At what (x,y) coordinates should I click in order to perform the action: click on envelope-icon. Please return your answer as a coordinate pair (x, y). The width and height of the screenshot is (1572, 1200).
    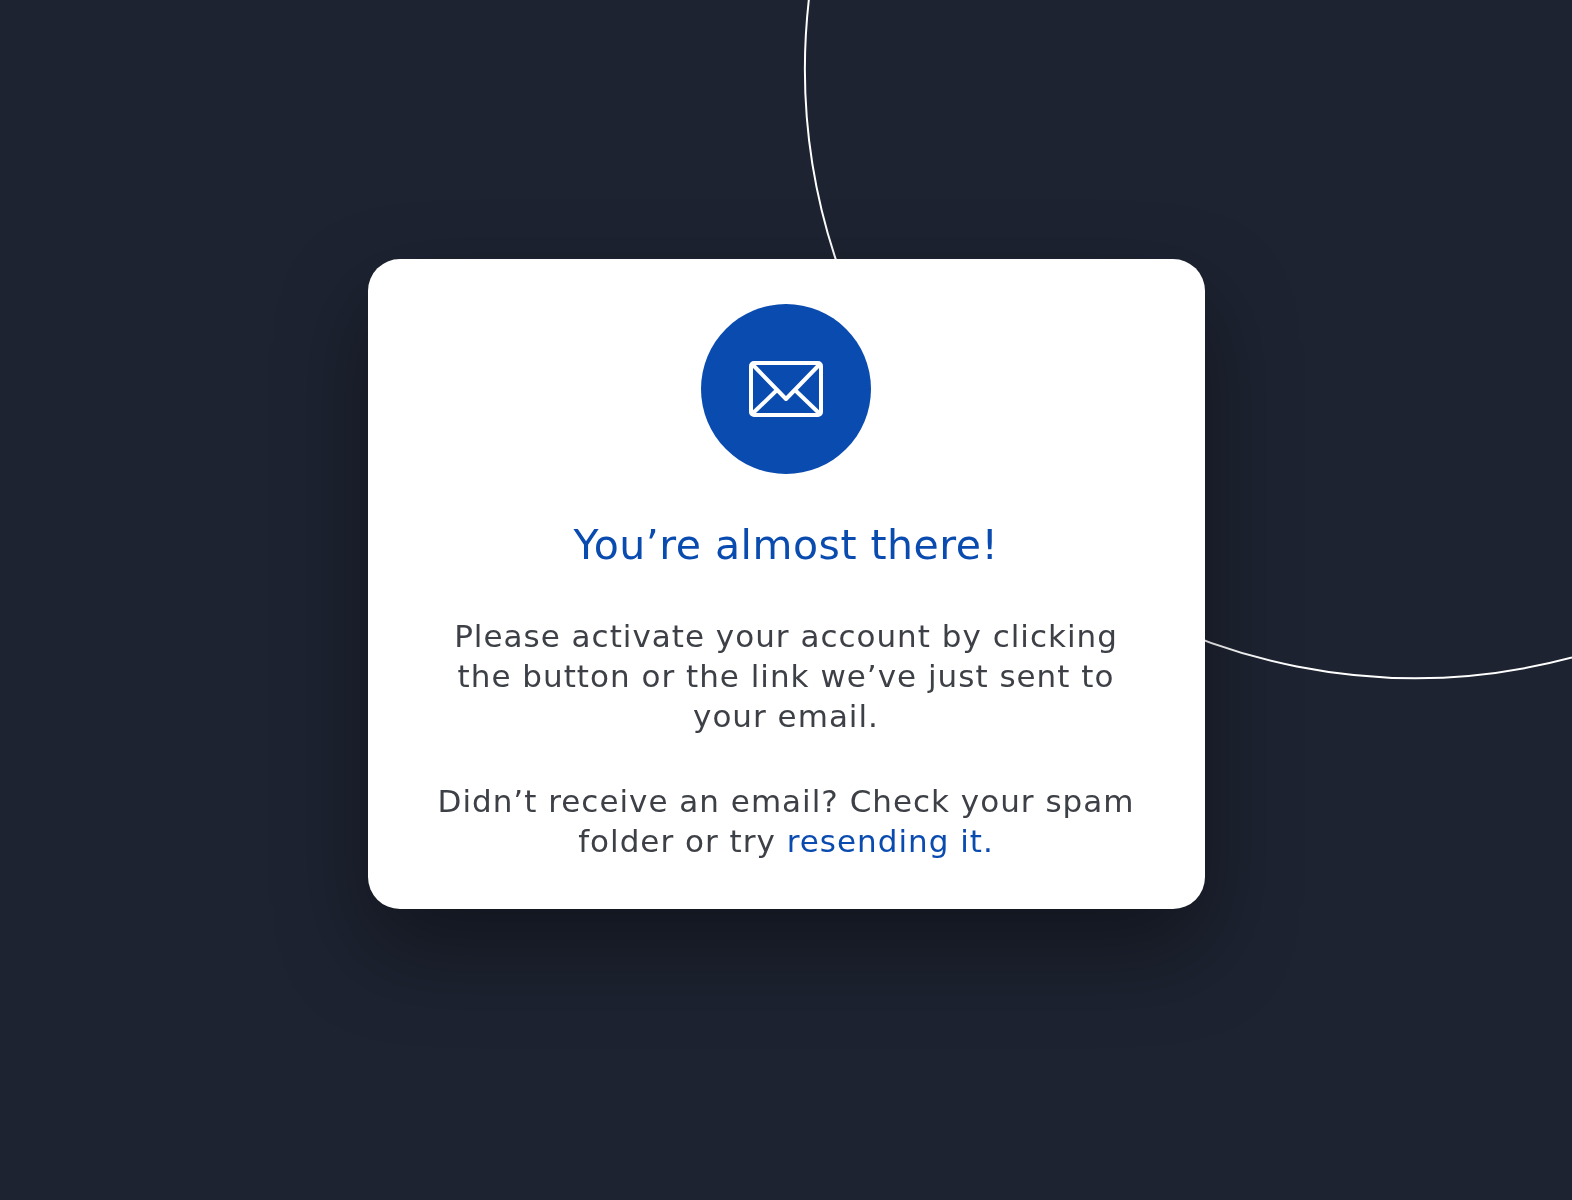
    Looking at the image, I should click on (786, 389).